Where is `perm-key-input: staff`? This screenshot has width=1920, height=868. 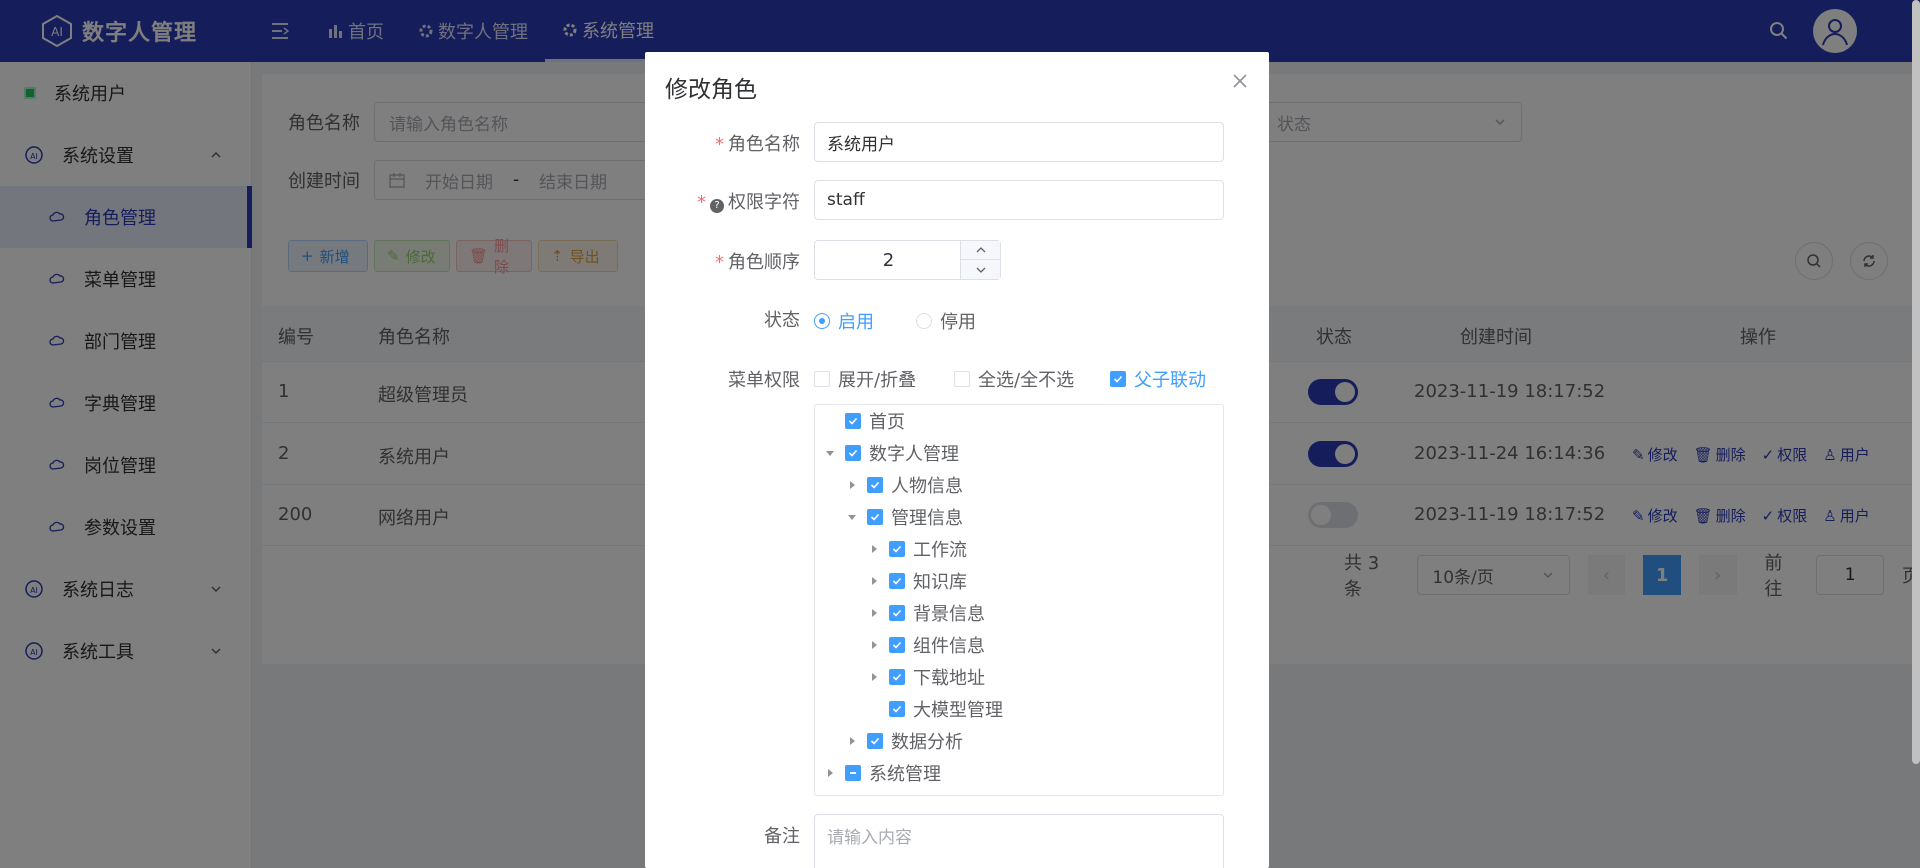 perm-key-input: staff is located at coordinates (1019, 200).